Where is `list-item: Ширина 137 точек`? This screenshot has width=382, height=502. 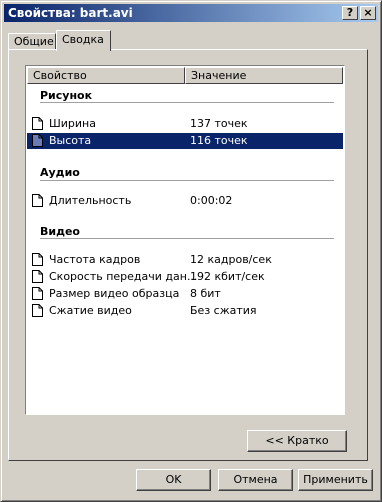
list-item: Ширина 137 точек is located at coordinates (185, 124).